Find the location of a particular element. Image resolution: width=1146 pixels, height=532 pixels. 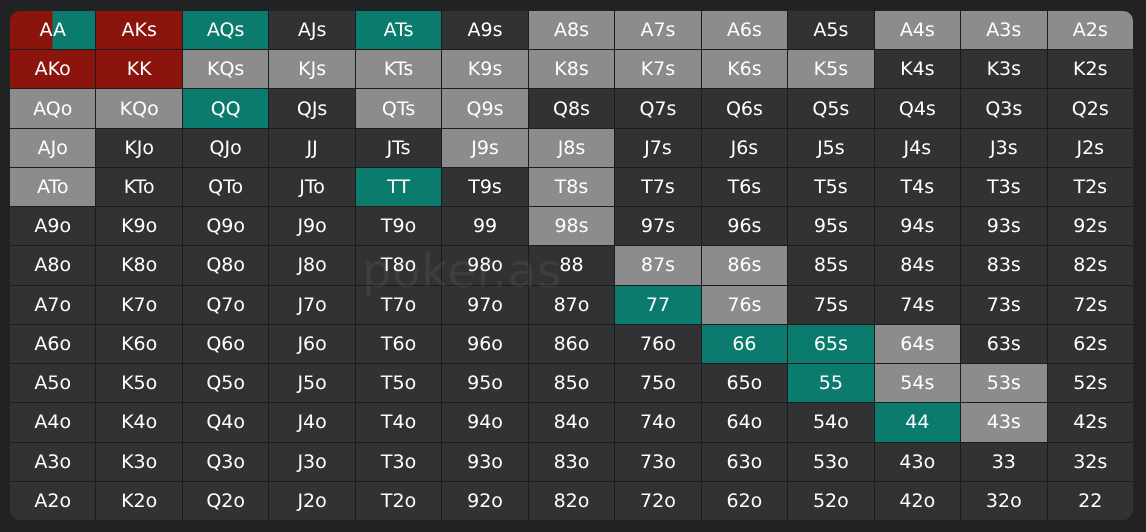

hand-cell-q3s: Q3s is located at coordinates (1004, 108).